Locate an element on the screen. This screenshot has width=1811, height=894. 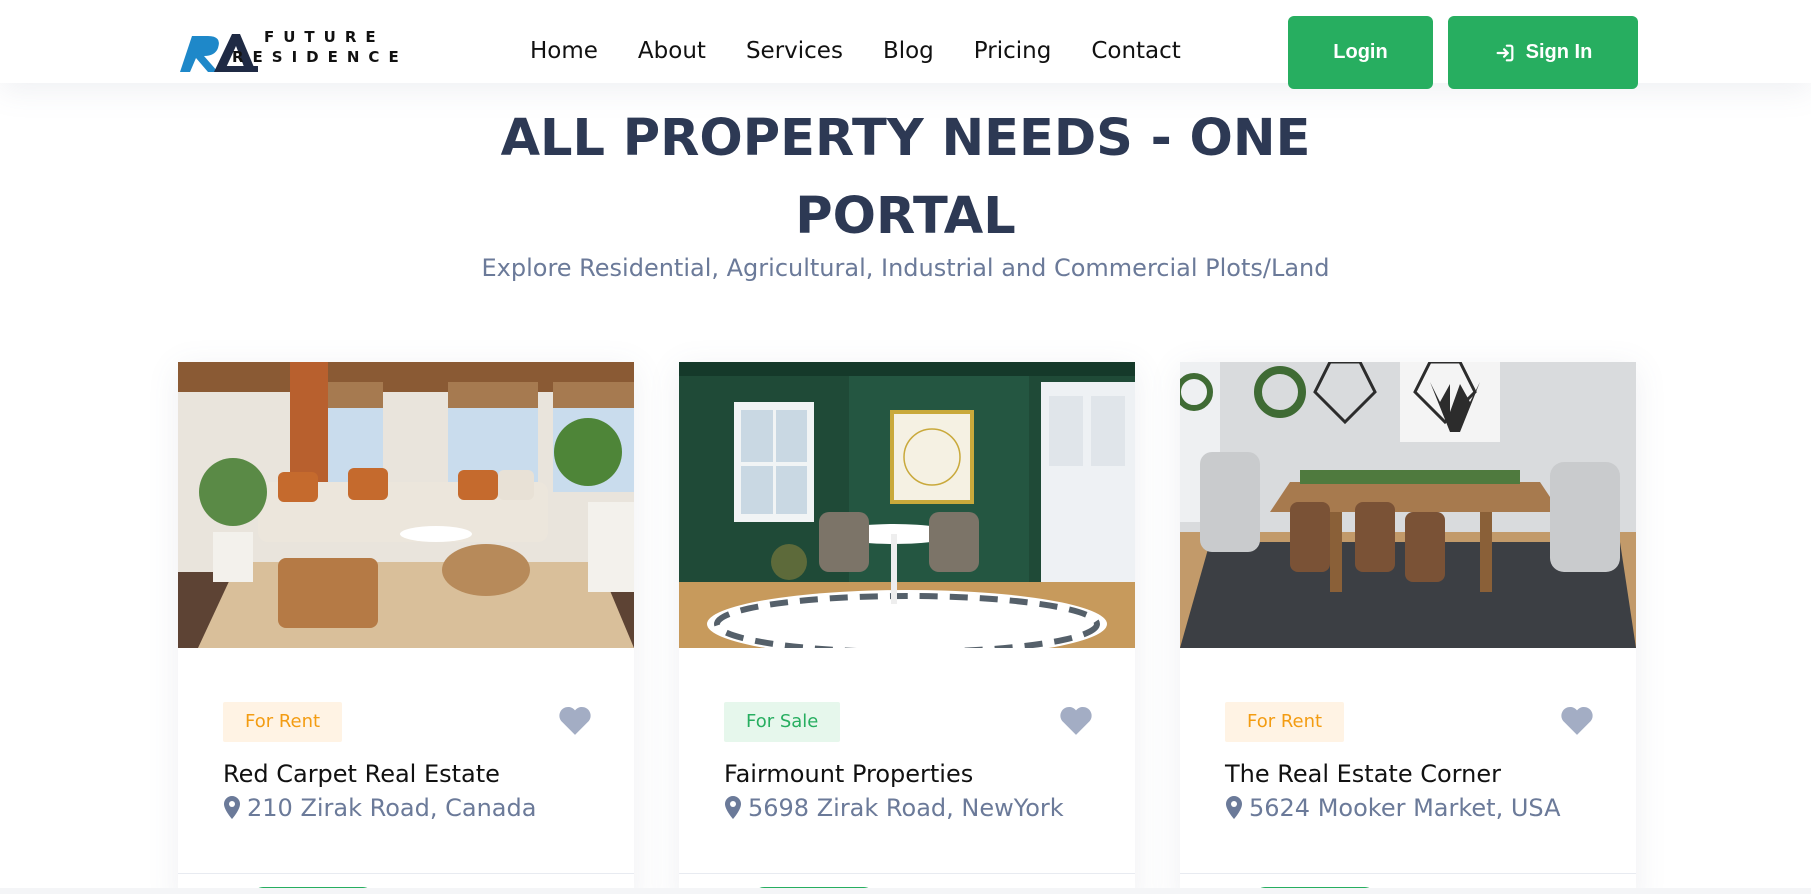
listing-location-text: 5698 Zirak Road, NewYork is located at coordinates (906, 808).